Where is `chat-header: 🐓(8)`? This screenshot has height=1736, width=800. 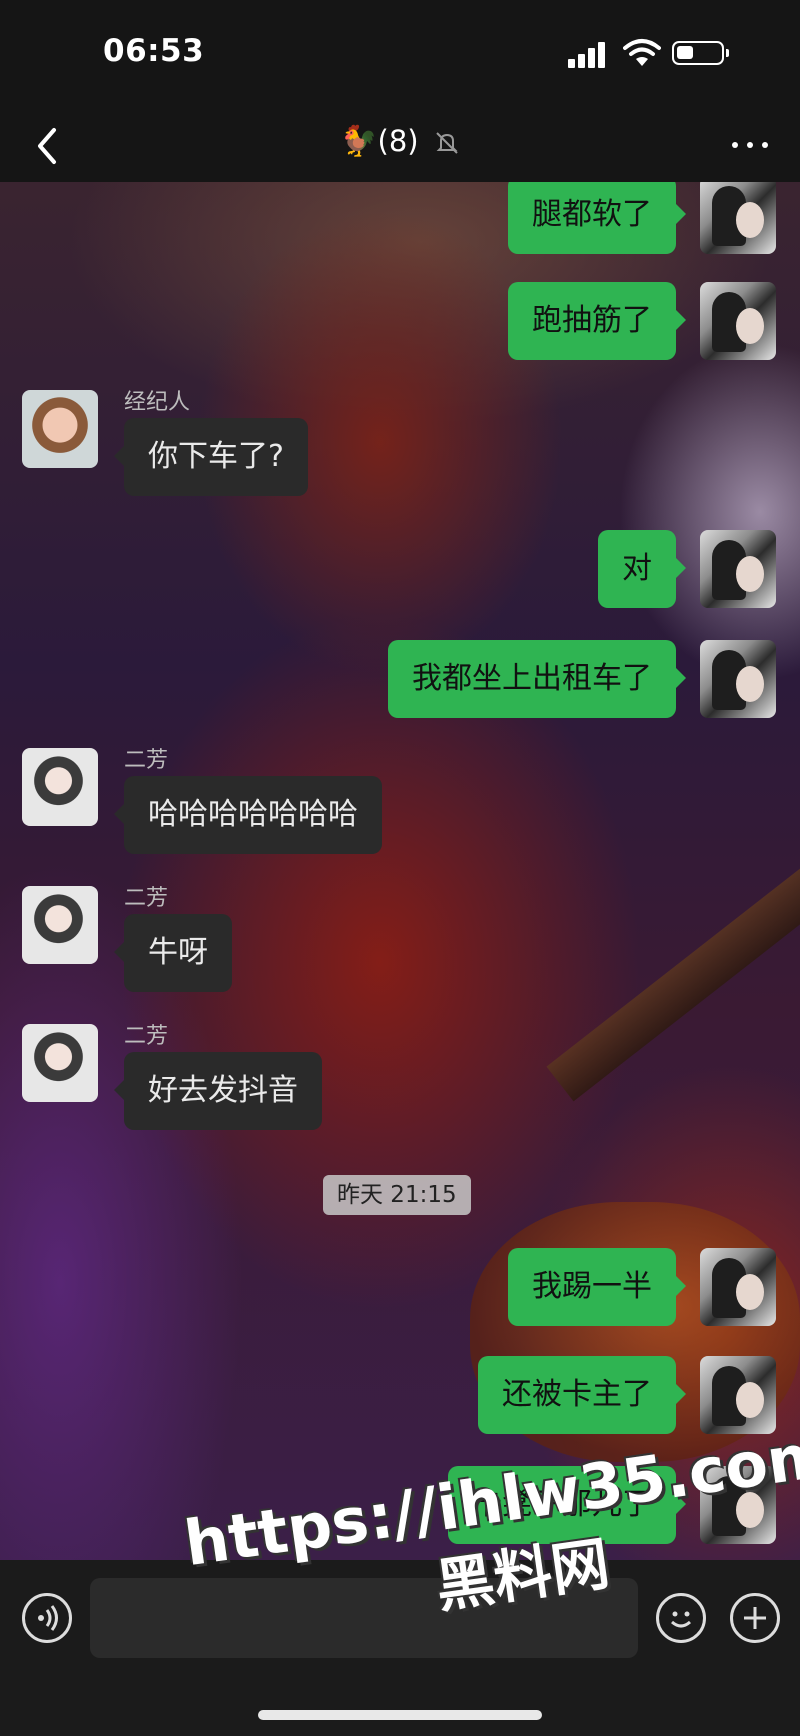
chat-header: 🐓(8) is located at coordinates (400, 146).